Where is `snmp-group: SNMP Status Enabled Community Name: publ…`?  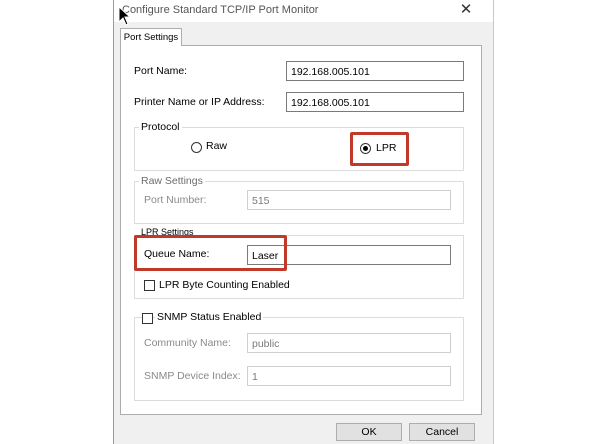 snmp-group: SNMP Status Enabled Community Name: publ… is located at coordinates (299, 356).